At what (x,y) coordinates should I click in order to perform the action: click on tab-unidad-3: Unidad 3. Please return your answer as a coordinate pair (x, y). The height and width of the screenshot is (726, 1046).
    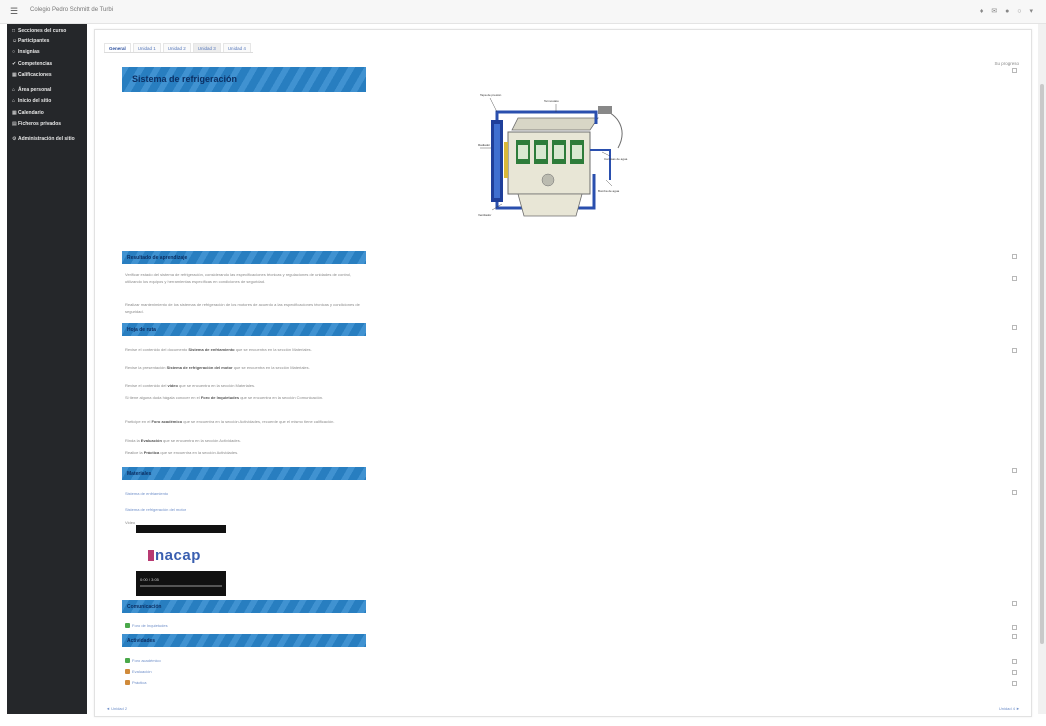
    Looking at the image, I should click on (206, 47).